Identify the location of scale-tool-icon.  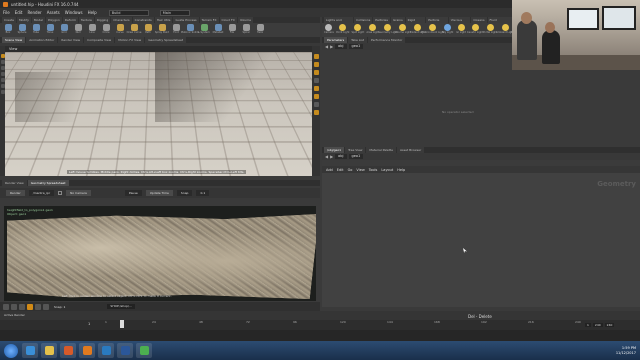
(3, 74).